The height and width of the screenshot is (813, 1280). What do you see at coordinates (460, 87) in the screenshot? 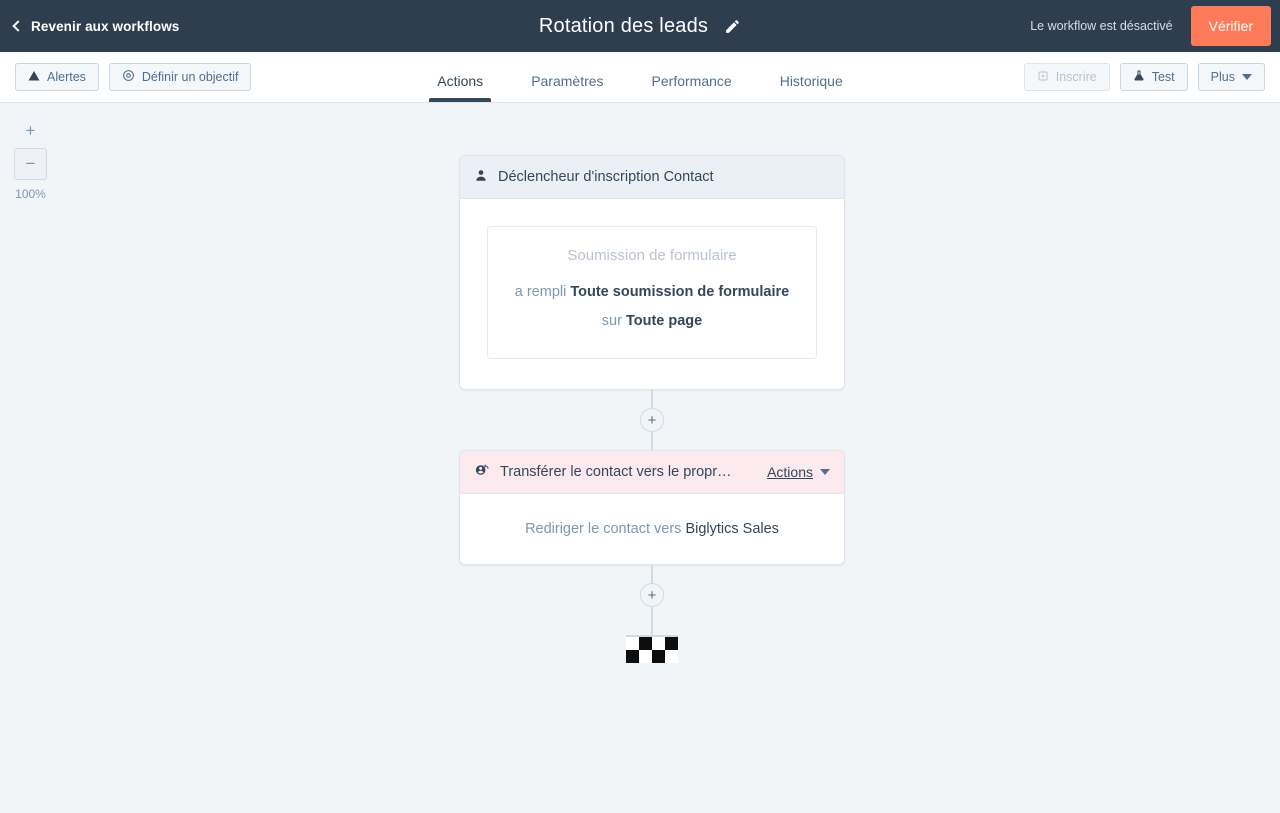
I see `tab-actions: Actions` at bounding box center [460, 87].